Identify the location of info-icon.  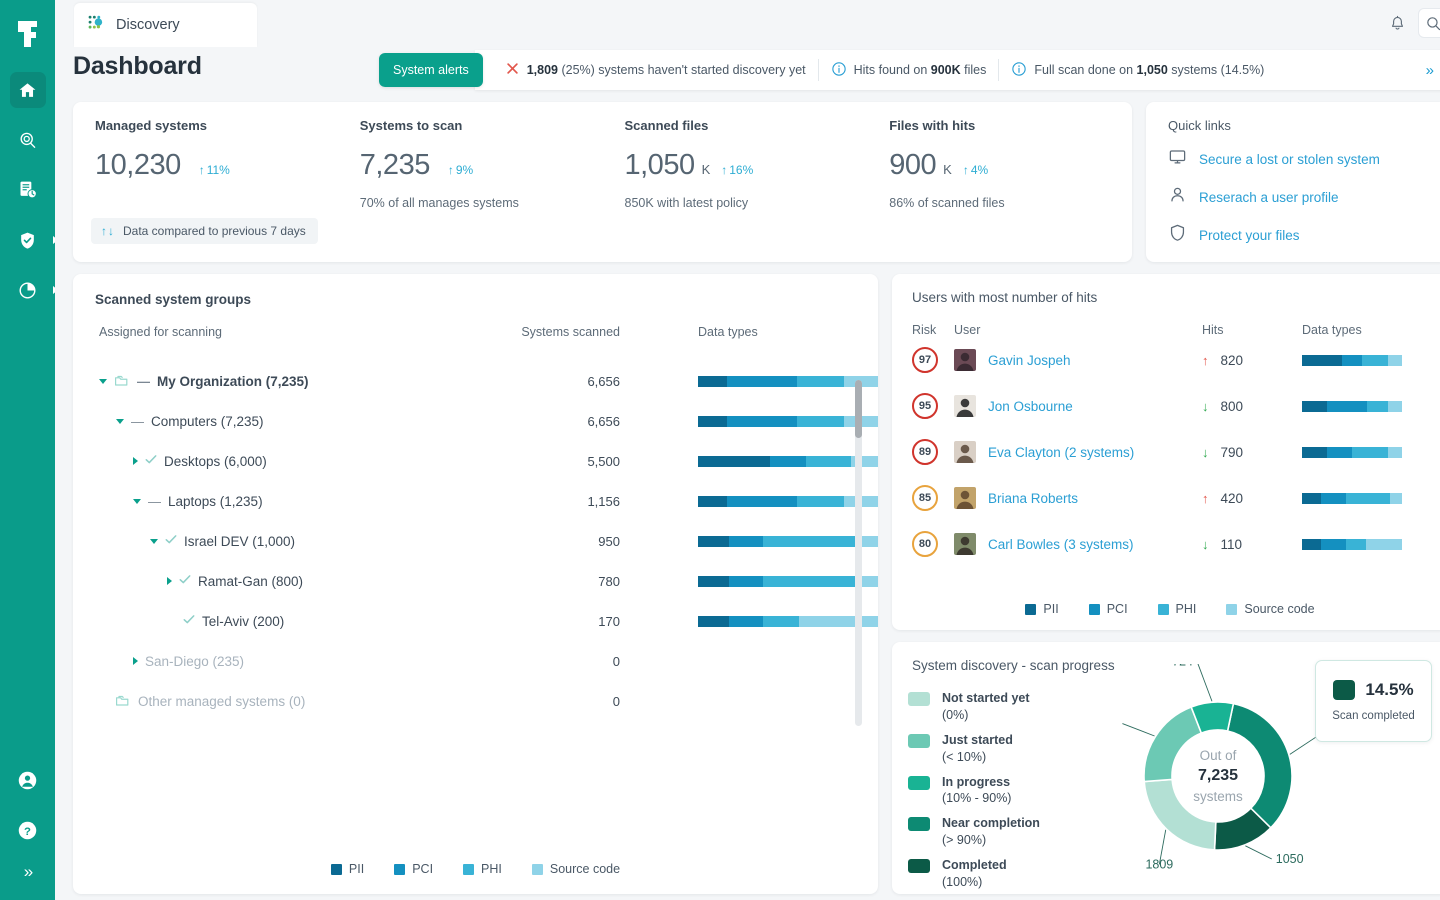
(839, 70).